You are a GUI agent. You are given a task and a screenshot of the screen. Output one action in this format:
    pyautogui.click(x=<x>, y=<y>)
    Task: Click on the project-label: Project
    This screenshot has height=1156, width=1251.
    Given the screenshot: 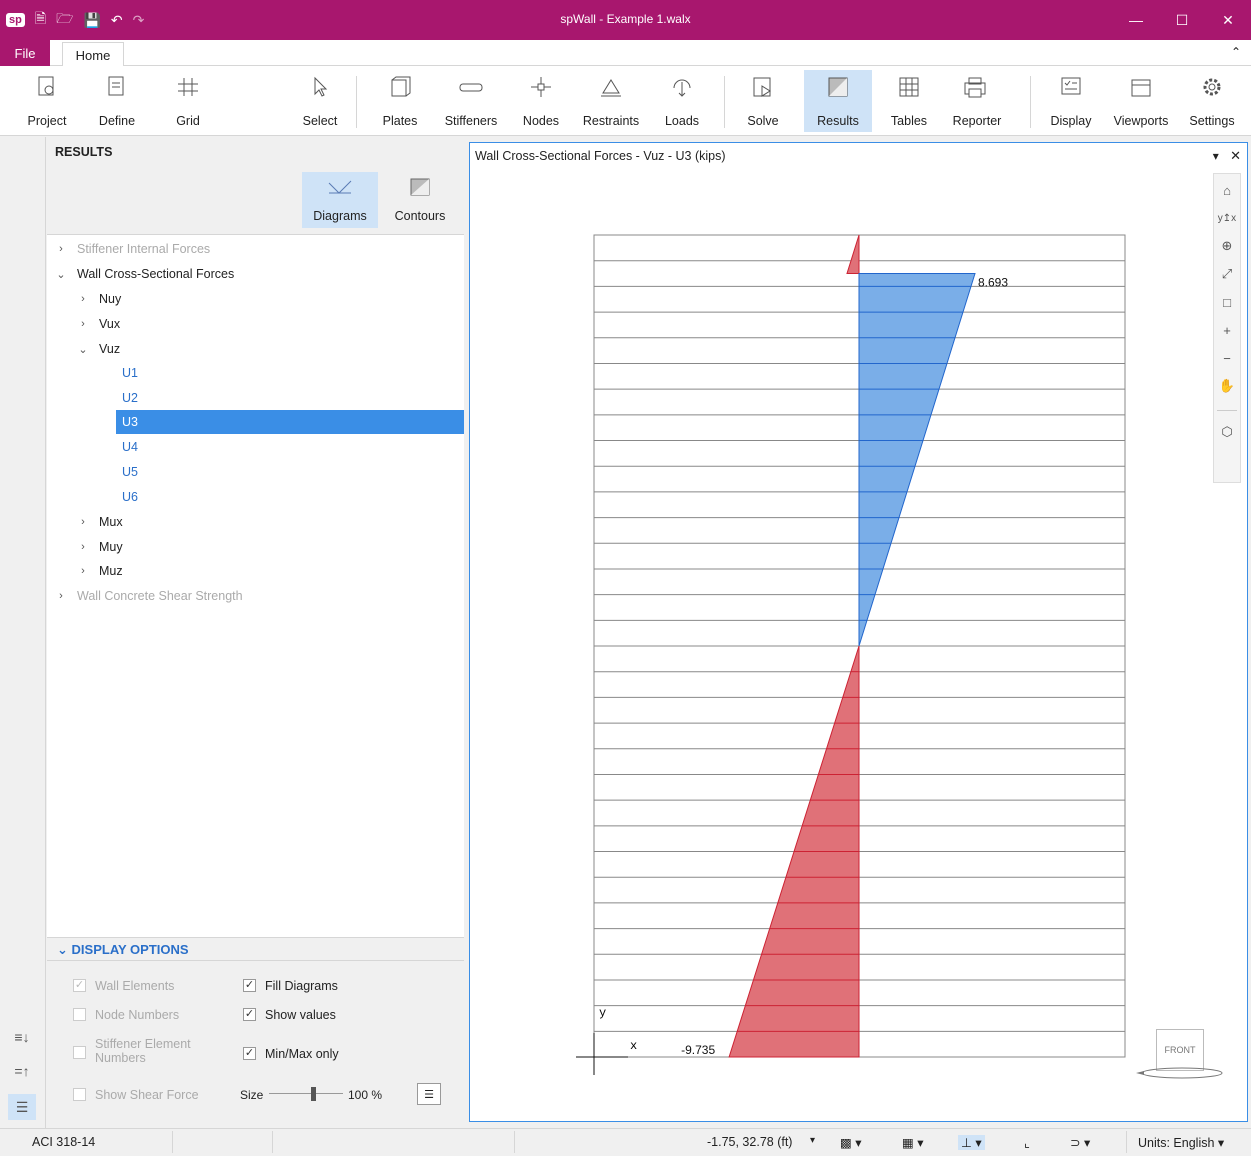 What is the action you would take?
    pyautogui.click(x=47, y=121)
    